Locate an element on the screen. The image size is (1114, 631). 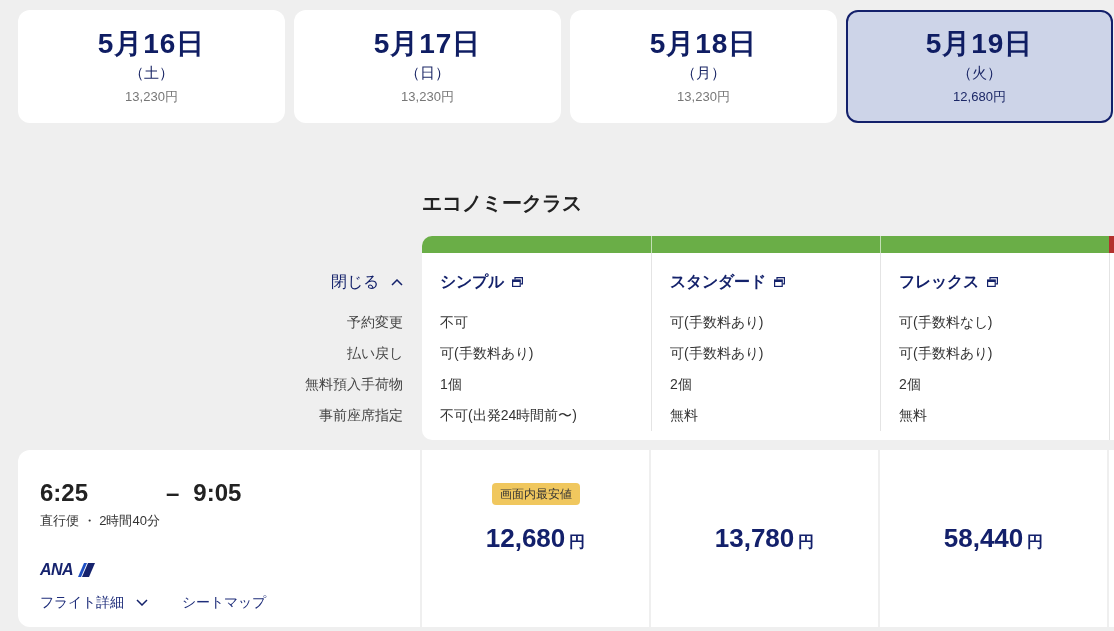
class-title: エコノミークラス is located at coordinates (502, 203).